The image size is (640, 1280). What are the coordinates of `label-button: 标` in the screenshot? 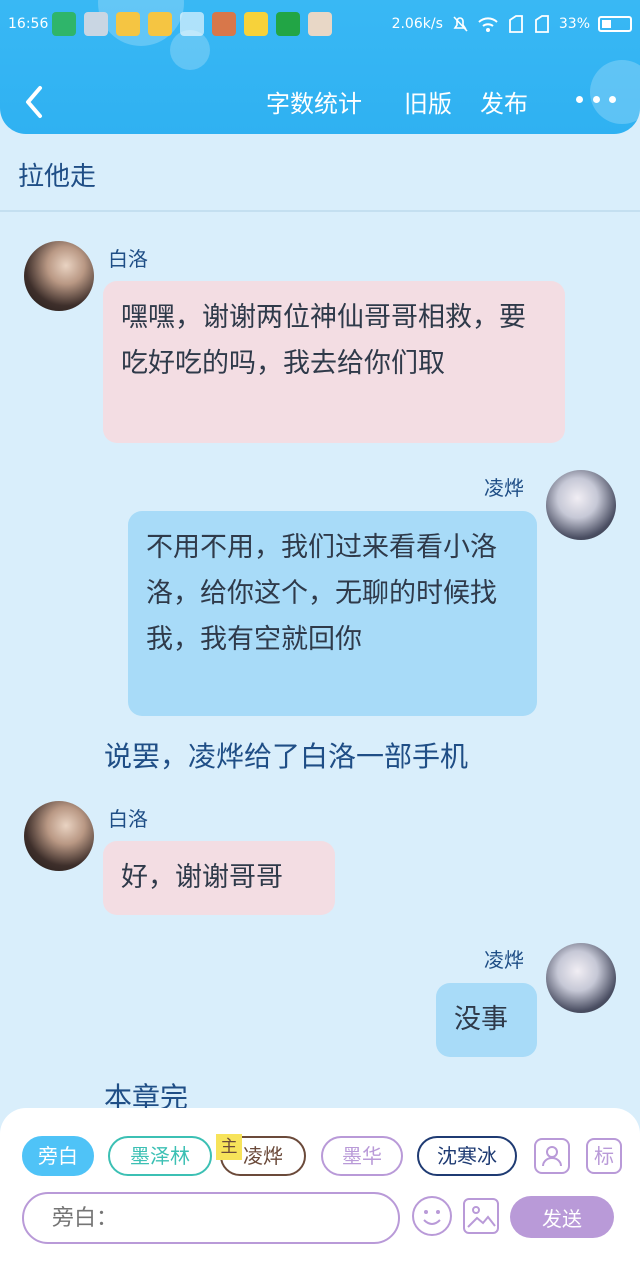 It's located at (604, 1156).